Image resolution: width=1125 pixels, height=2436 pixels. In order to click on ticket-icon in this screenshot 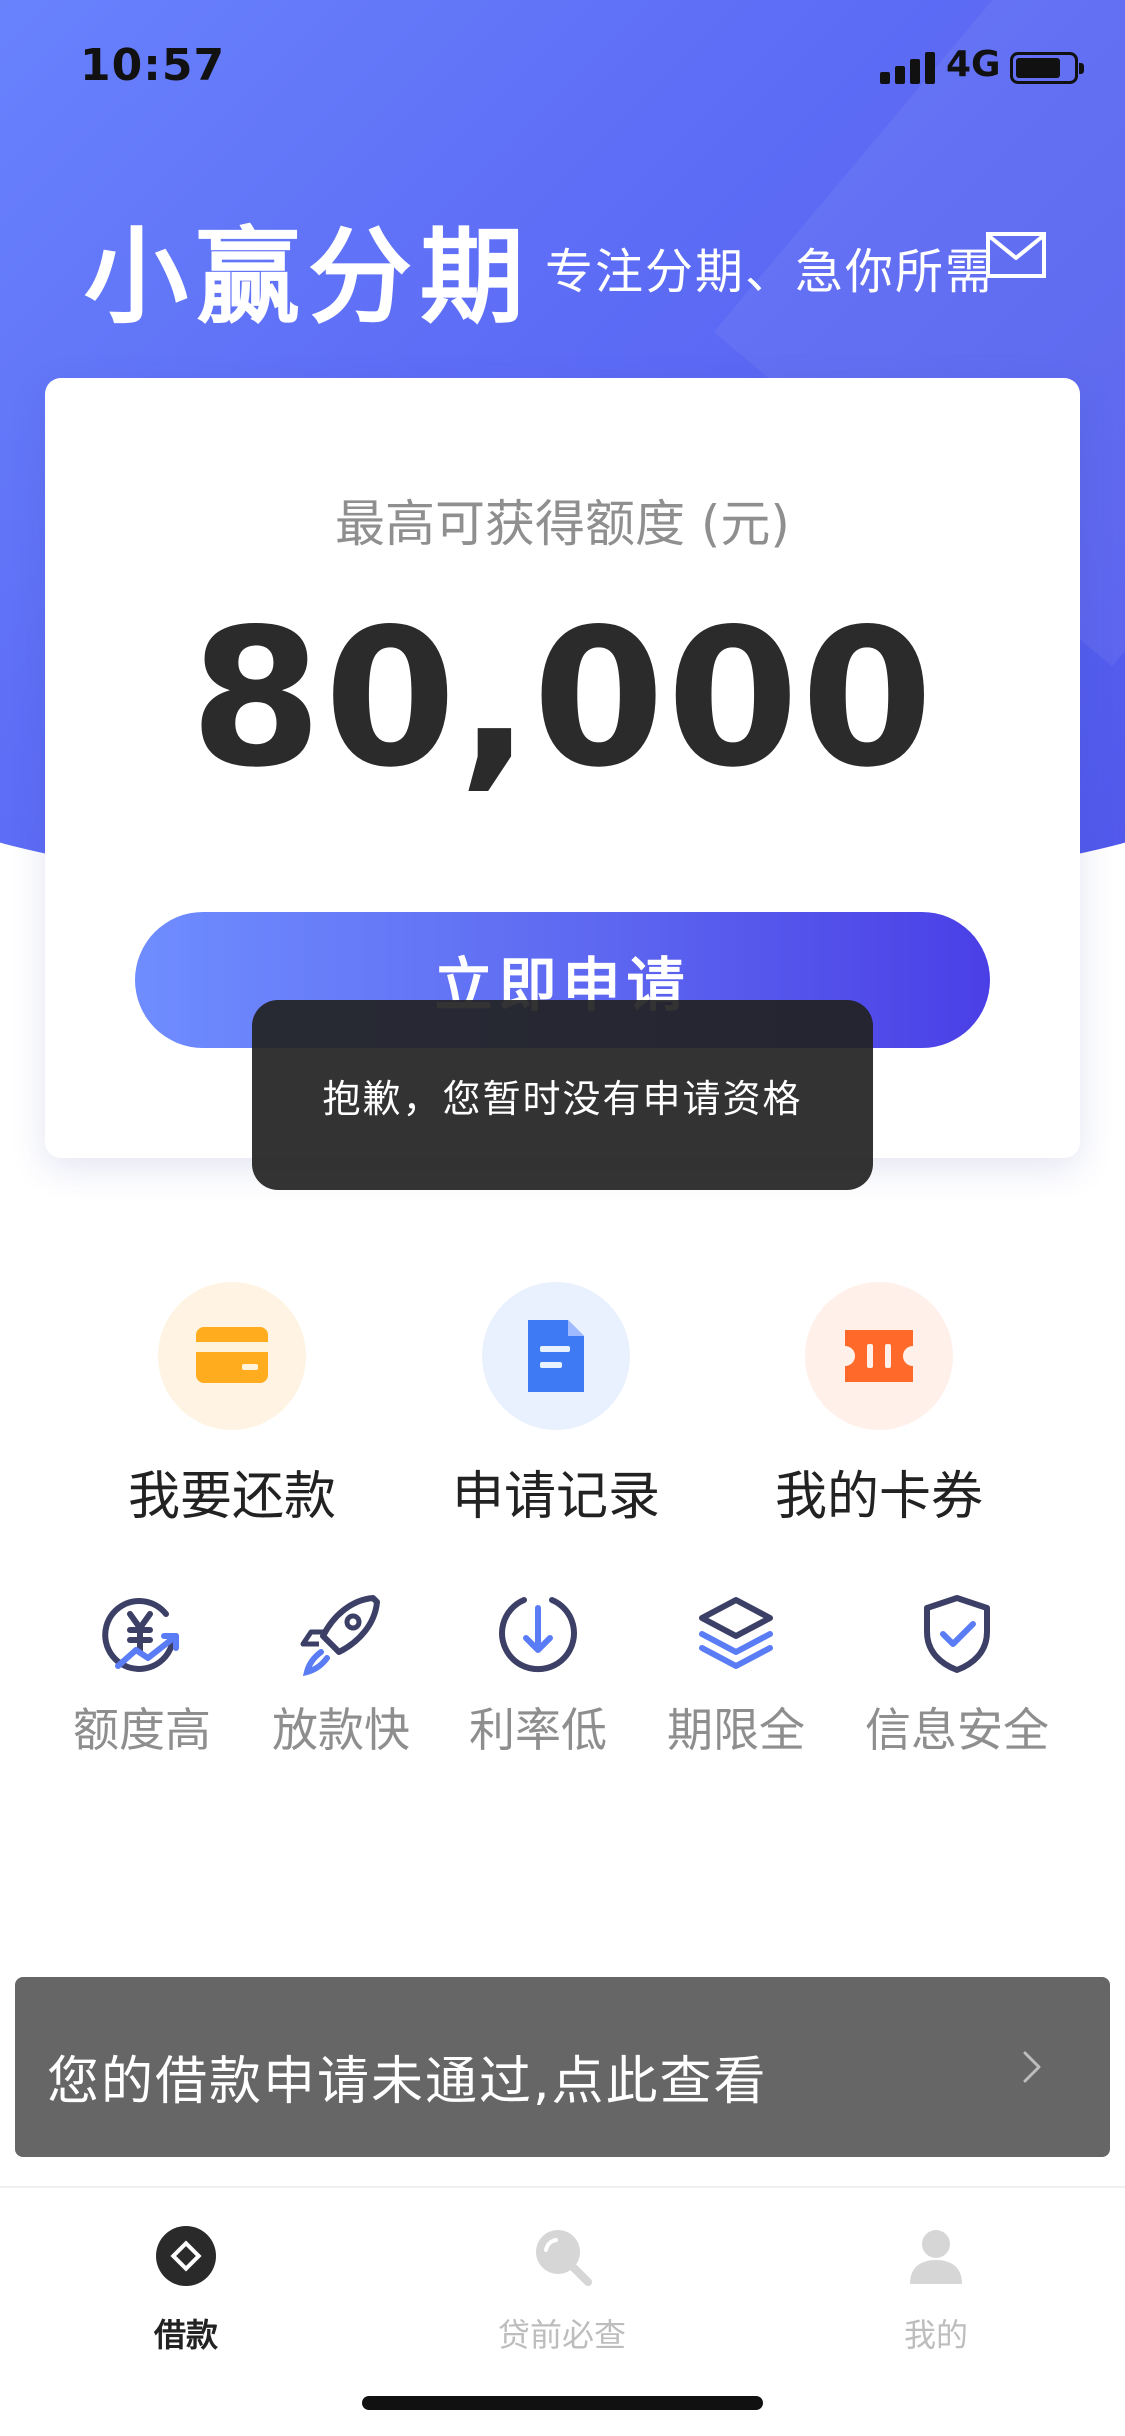, I will do `click(879, 1356)`.